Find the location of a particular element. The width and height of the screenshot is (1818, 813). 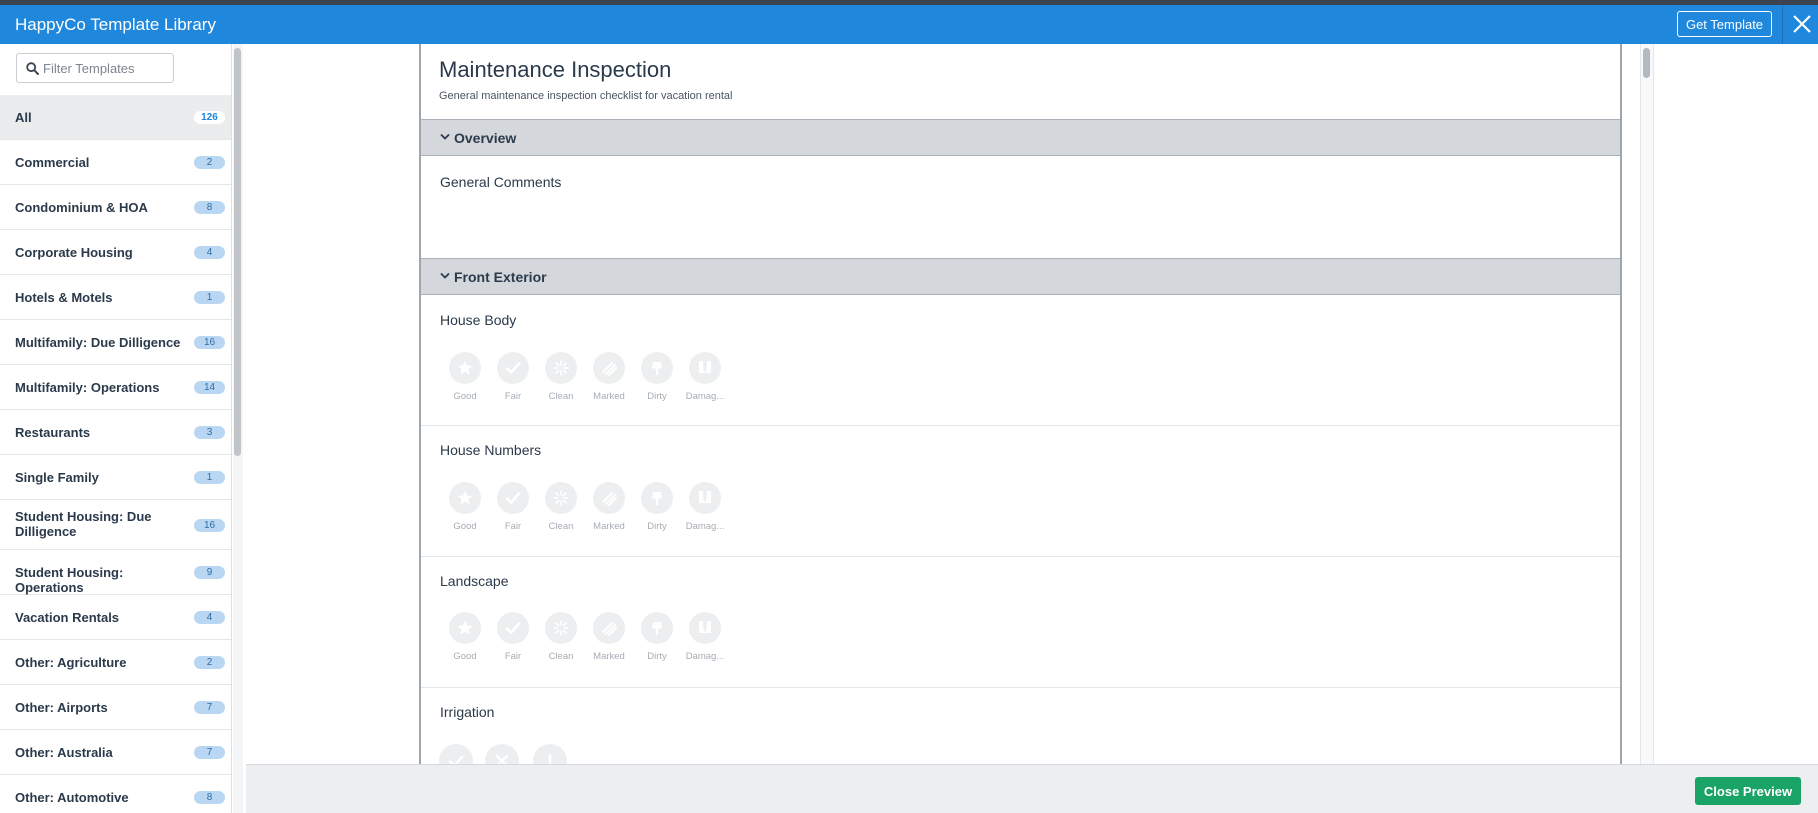

category-item-other-automotive: Other: Automotive 8 is located at coordinates (115, 794).